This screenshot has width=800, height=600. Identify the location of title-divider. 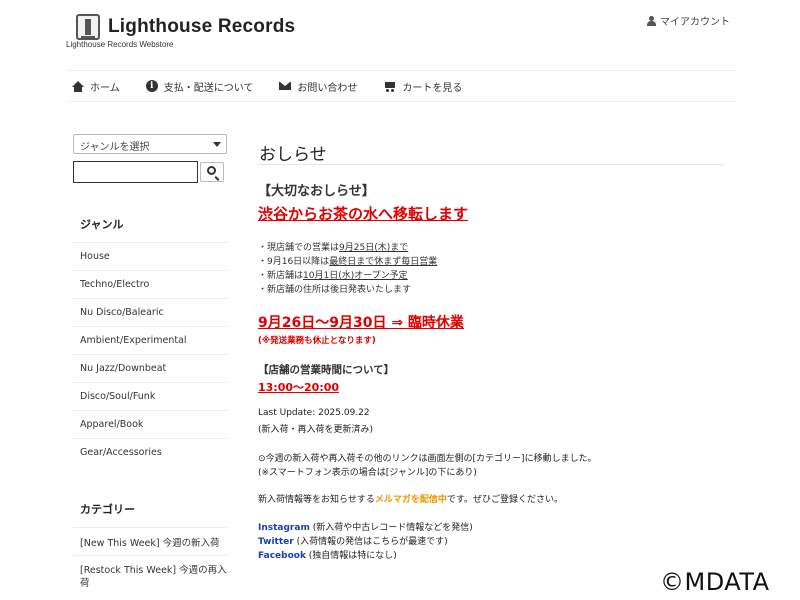
(491, 164).